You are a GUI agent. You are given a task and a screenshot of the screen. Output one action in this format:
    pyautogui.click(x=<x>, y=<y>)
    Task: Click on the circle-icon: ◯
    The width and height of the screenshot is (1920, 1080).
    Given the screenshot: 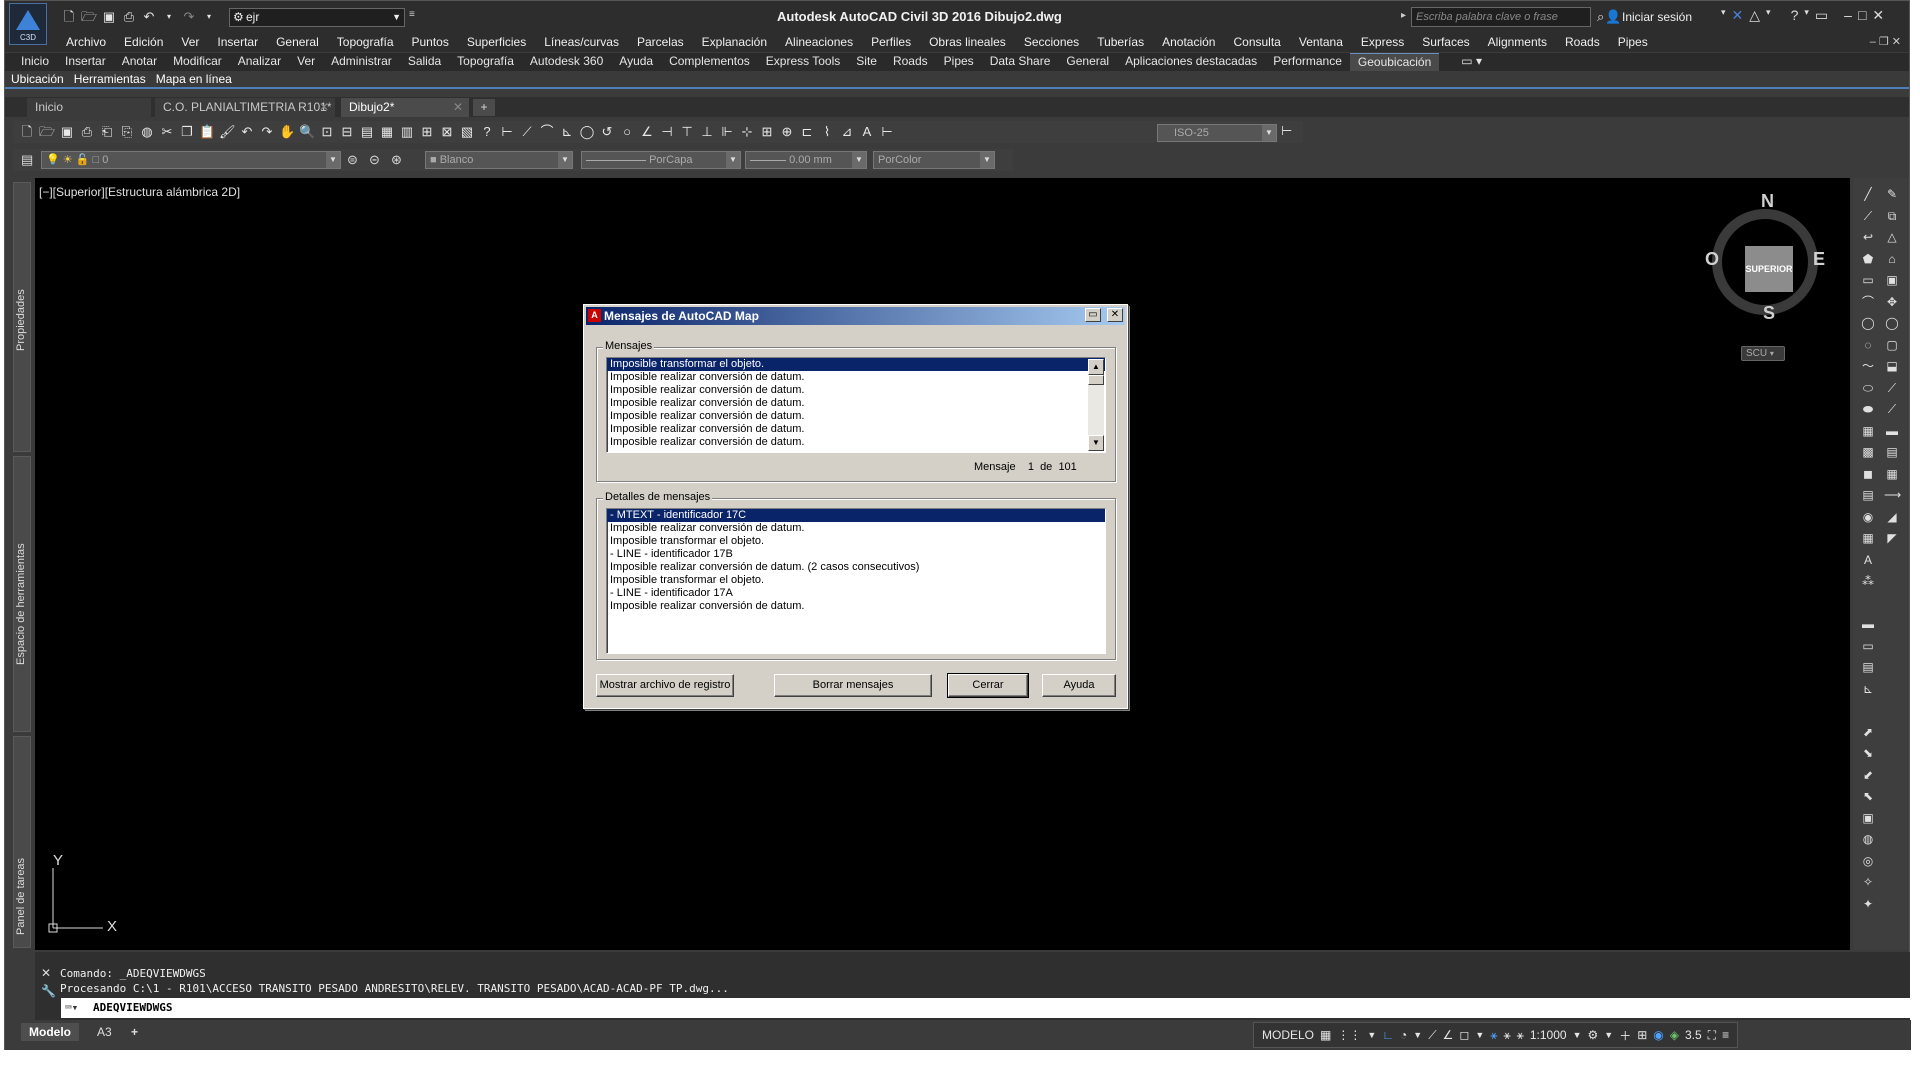 What is the action you would take?
    pyautogui.click(x=1868, y=323)
    